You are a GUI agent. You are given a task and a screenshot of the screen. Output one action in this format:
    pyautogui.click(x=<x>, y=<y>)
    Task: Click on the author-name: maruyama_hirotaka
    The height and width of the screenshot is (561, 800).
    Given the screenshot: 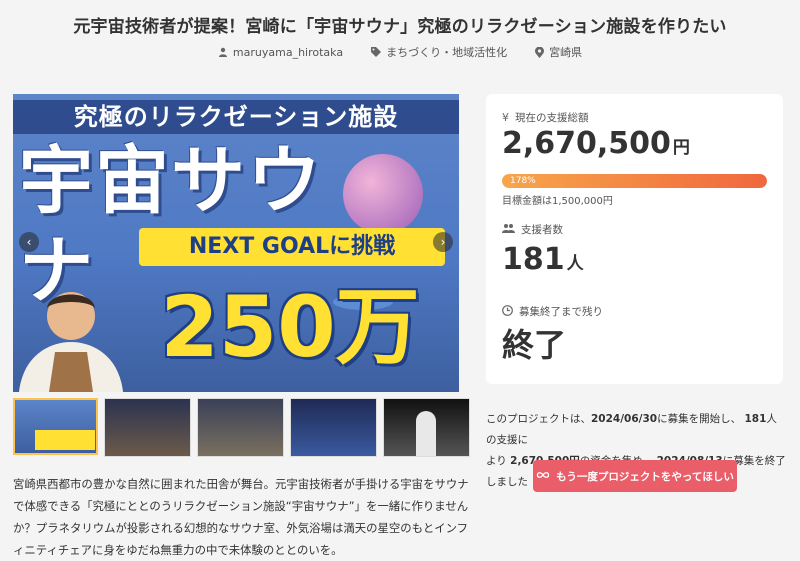 What is the action you would take?
    pyautogui.click(x=288, y=52)
    